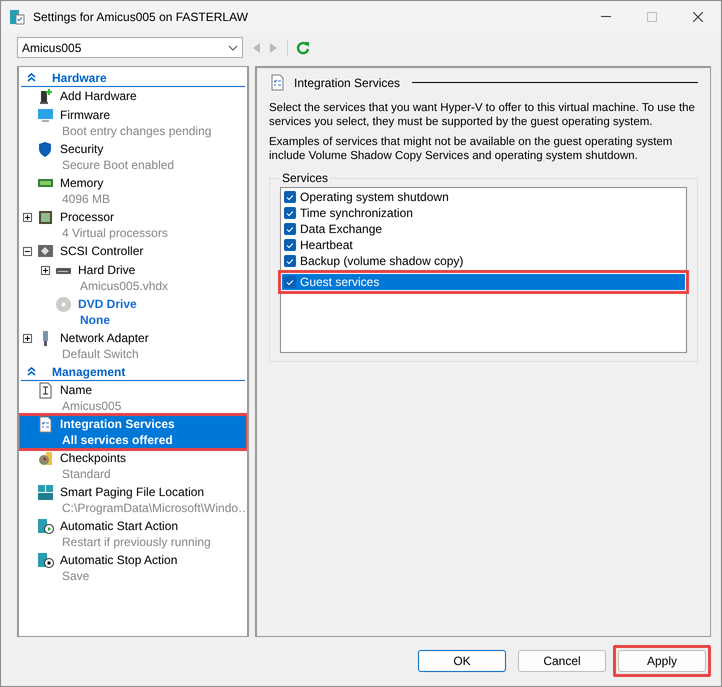  I want to click on sidebar-item: Firmware Boot entry changes pending, so click(133, 123).